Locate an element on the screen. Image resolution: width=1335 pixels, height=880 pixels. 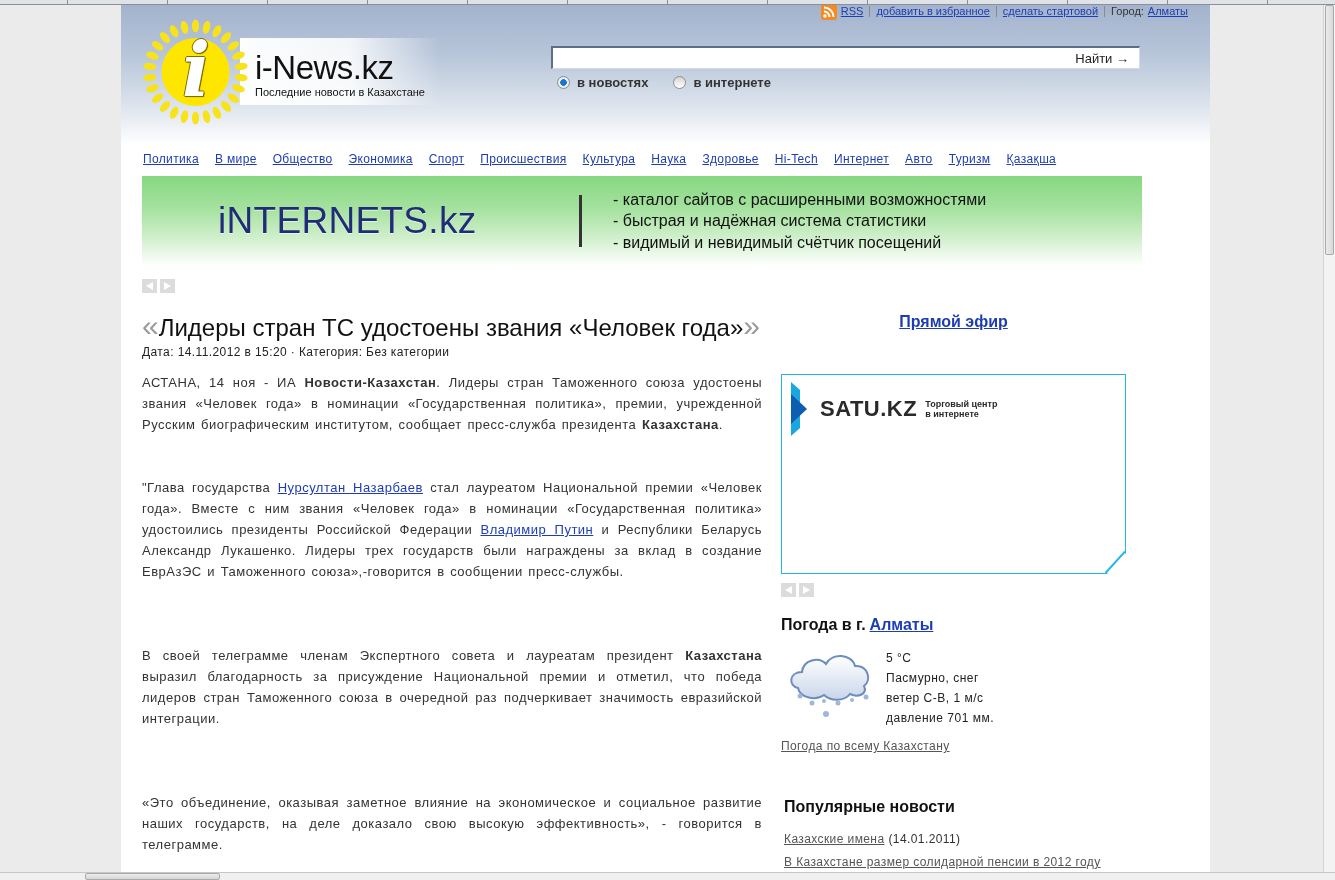
nav-link: Происшествия is located at coordinates (523, 160).